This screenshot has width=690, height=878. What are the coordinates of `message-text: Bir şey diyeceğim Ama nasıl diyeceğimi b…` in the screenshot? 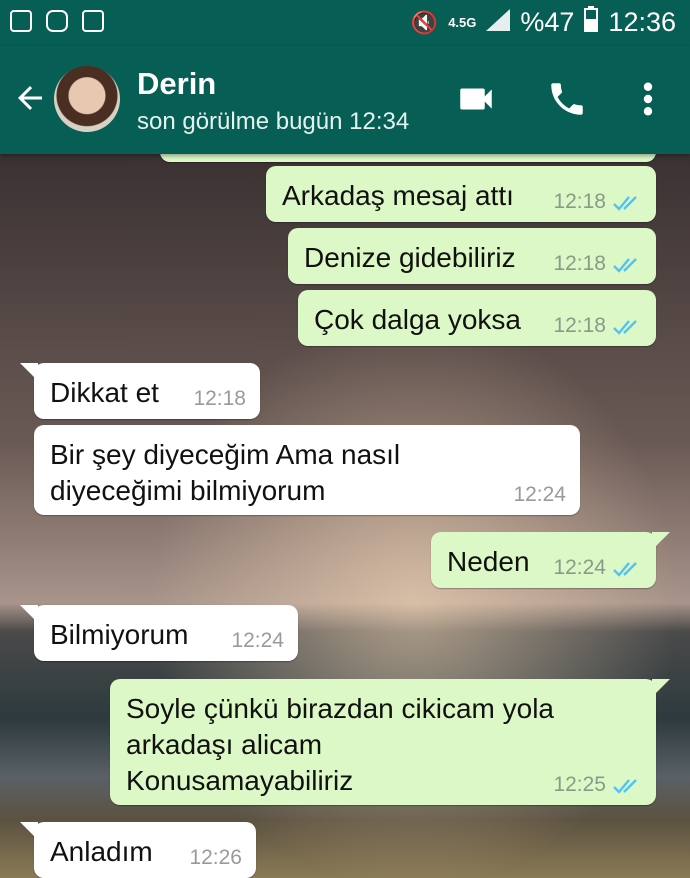 It's located at (225, 472).